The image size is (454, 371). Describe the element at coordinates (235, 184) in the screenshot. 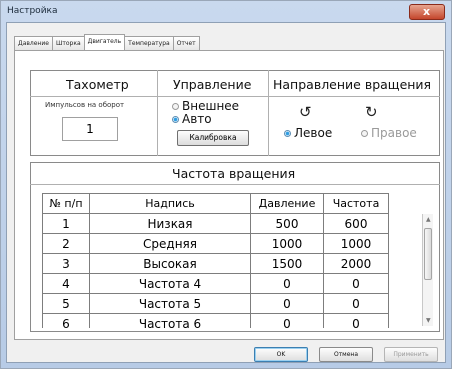

I see `speed-header-divider` at that location.